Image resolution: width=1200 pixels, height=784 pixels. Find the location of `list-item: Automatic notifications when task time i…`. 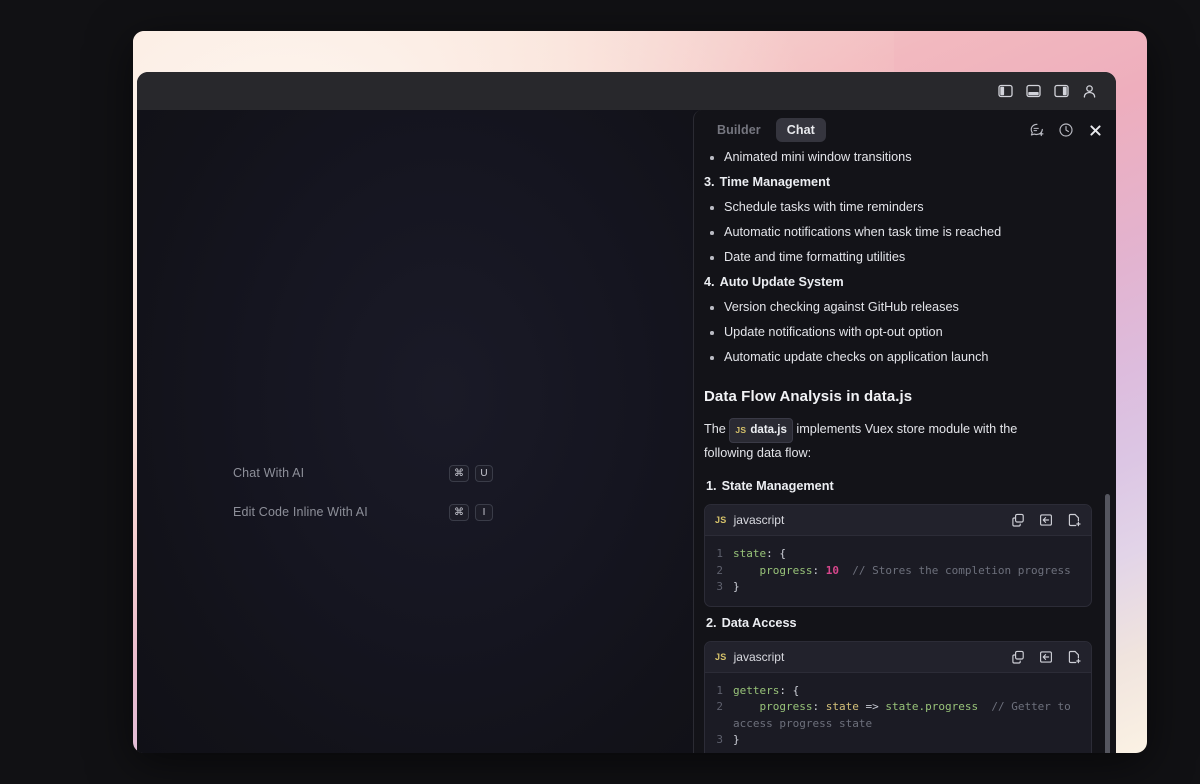

list-item: Automatic notifications when task time i… is located at coordinates (898, 232).